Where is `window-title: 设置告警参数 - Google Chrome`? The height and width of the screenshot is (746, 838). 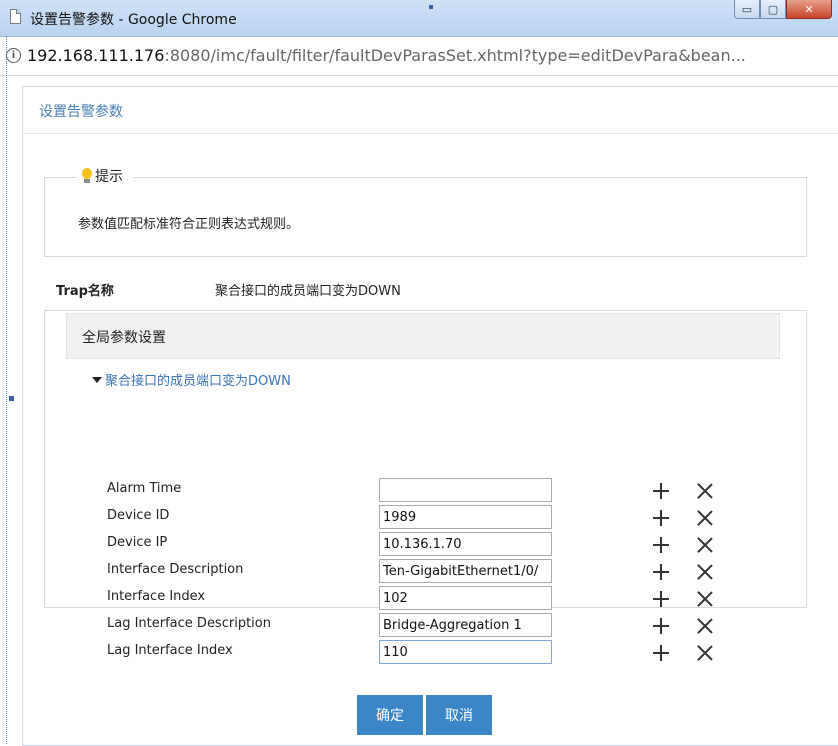
window-title: 设置告警参数 - Google Chrome is located at coordinates (133, 20).